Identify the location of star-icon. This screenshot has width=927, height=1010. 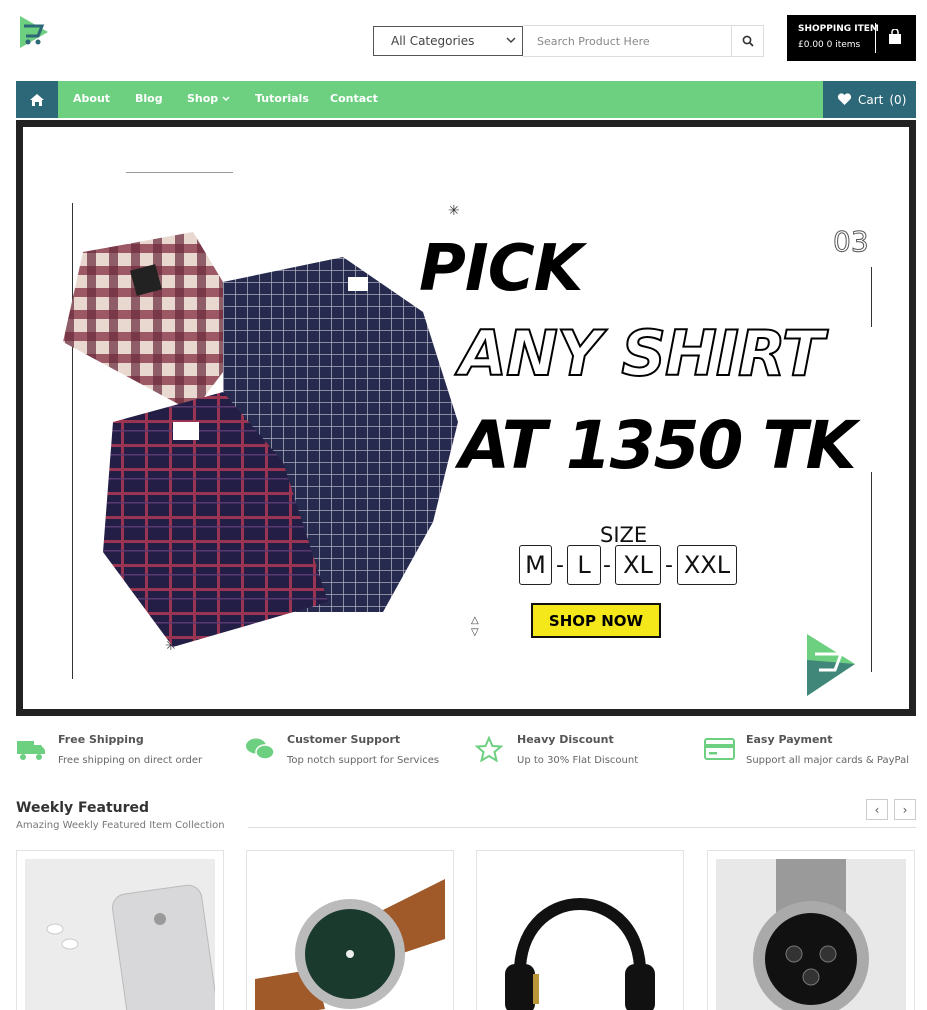
(489, 749).